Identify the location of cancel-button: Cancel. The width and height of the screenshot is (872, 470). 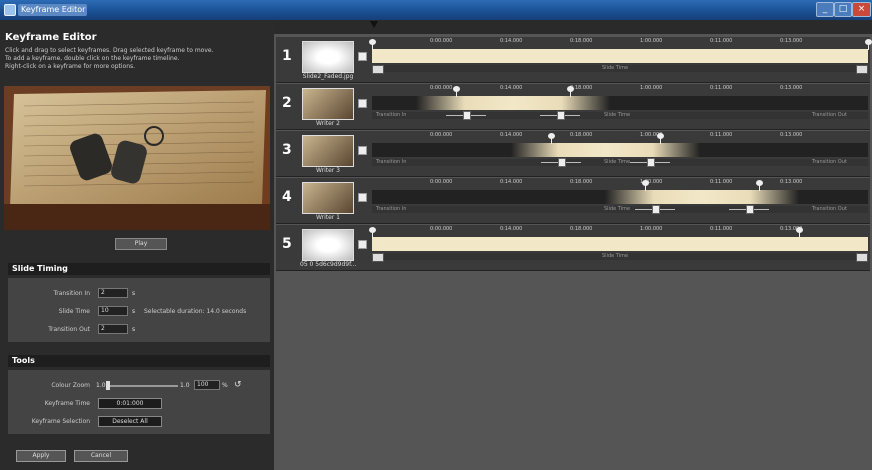
(101, 456).